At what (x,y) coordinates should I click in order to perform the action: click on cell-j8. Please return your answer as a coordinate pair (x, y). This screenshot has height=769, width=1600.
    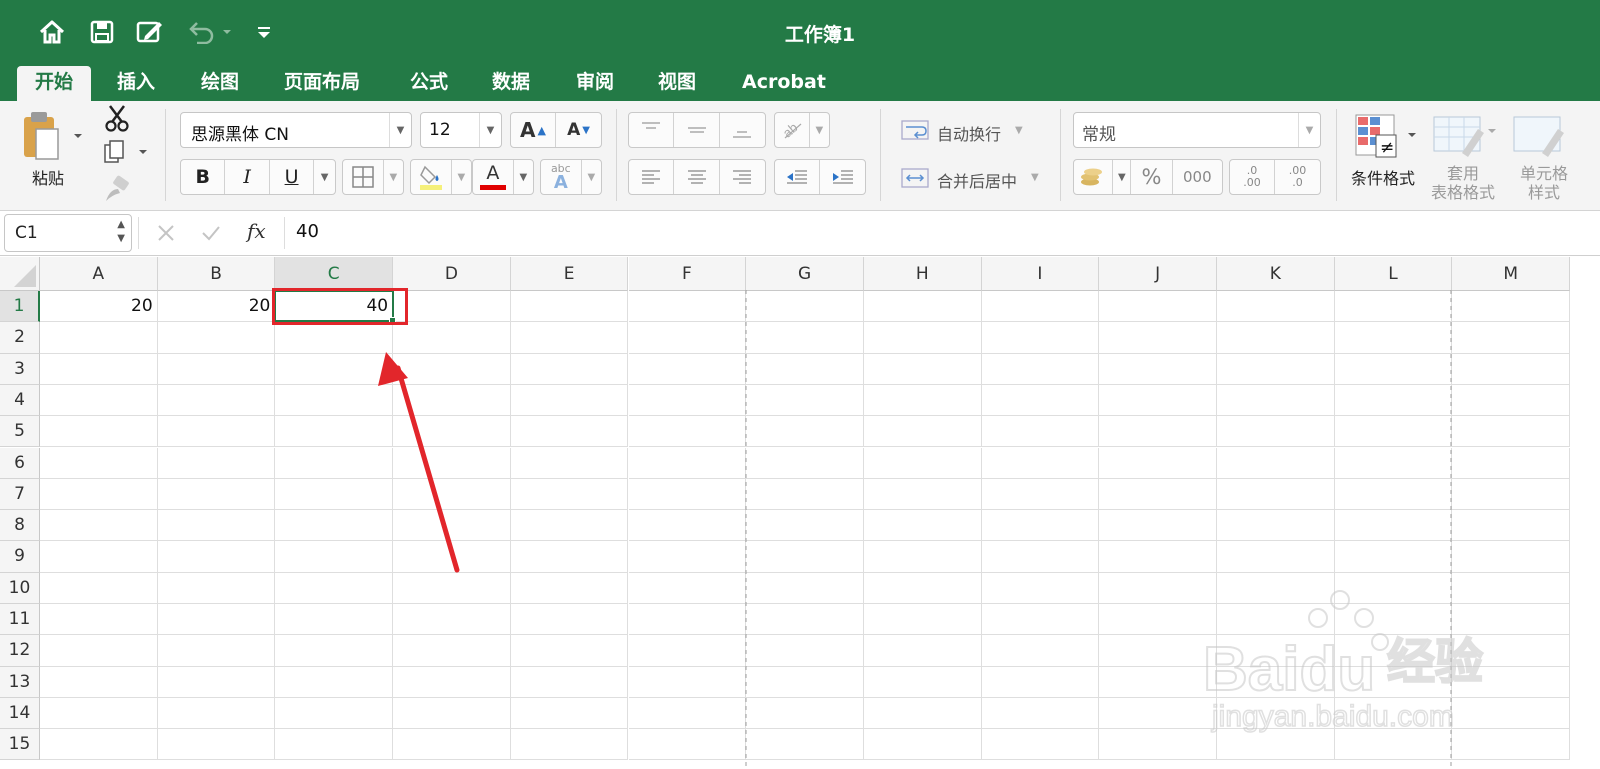
    Looking at the image, I should click on (1158, 526).